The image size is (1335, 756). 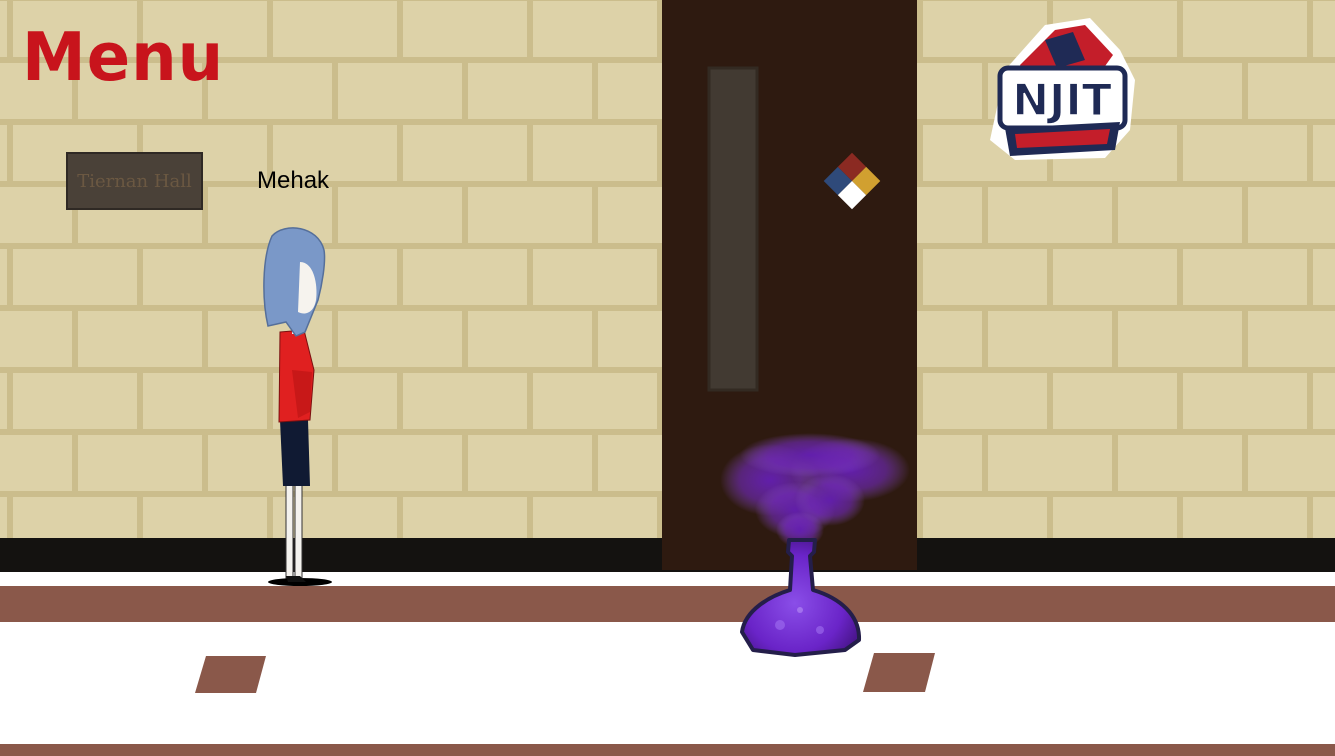 I want to click on player-name-label: Mehak, so click(x=293, y=180).